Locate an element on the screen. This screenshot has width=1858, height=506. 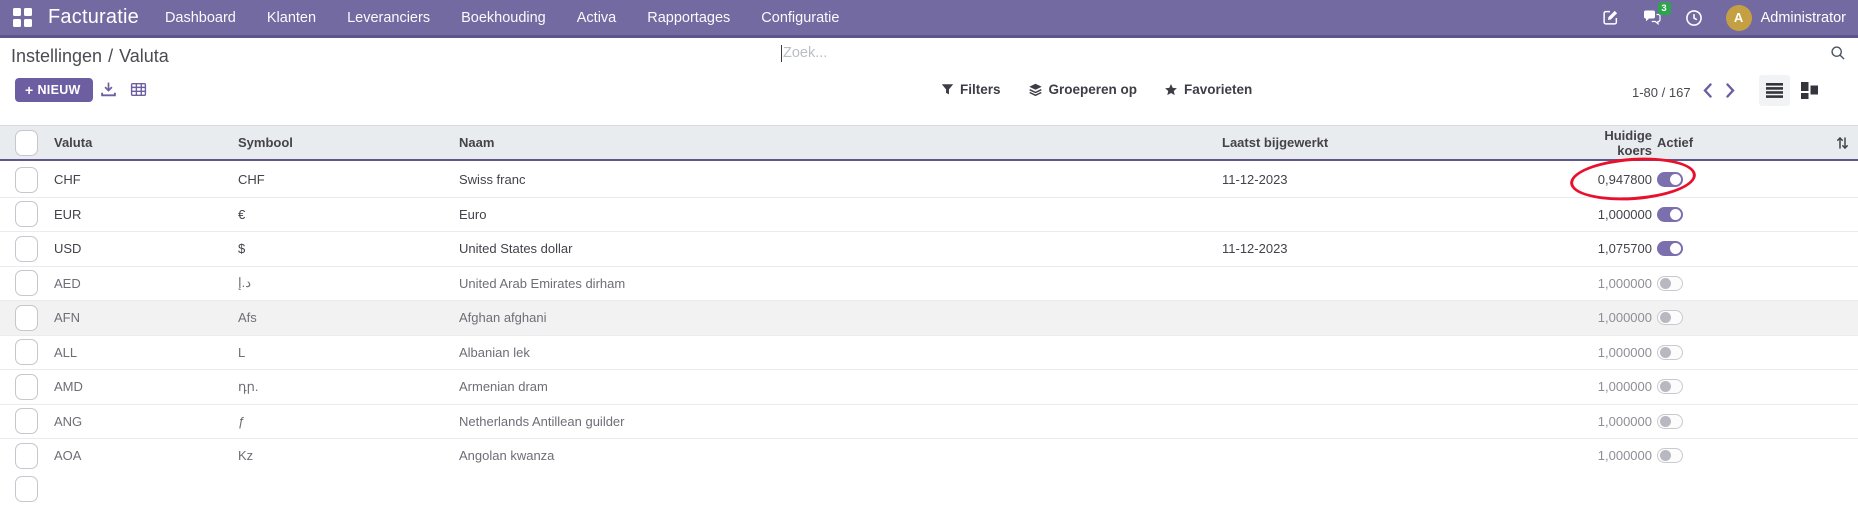
cell-symbol: Afs is located at coordinates (348, 317).